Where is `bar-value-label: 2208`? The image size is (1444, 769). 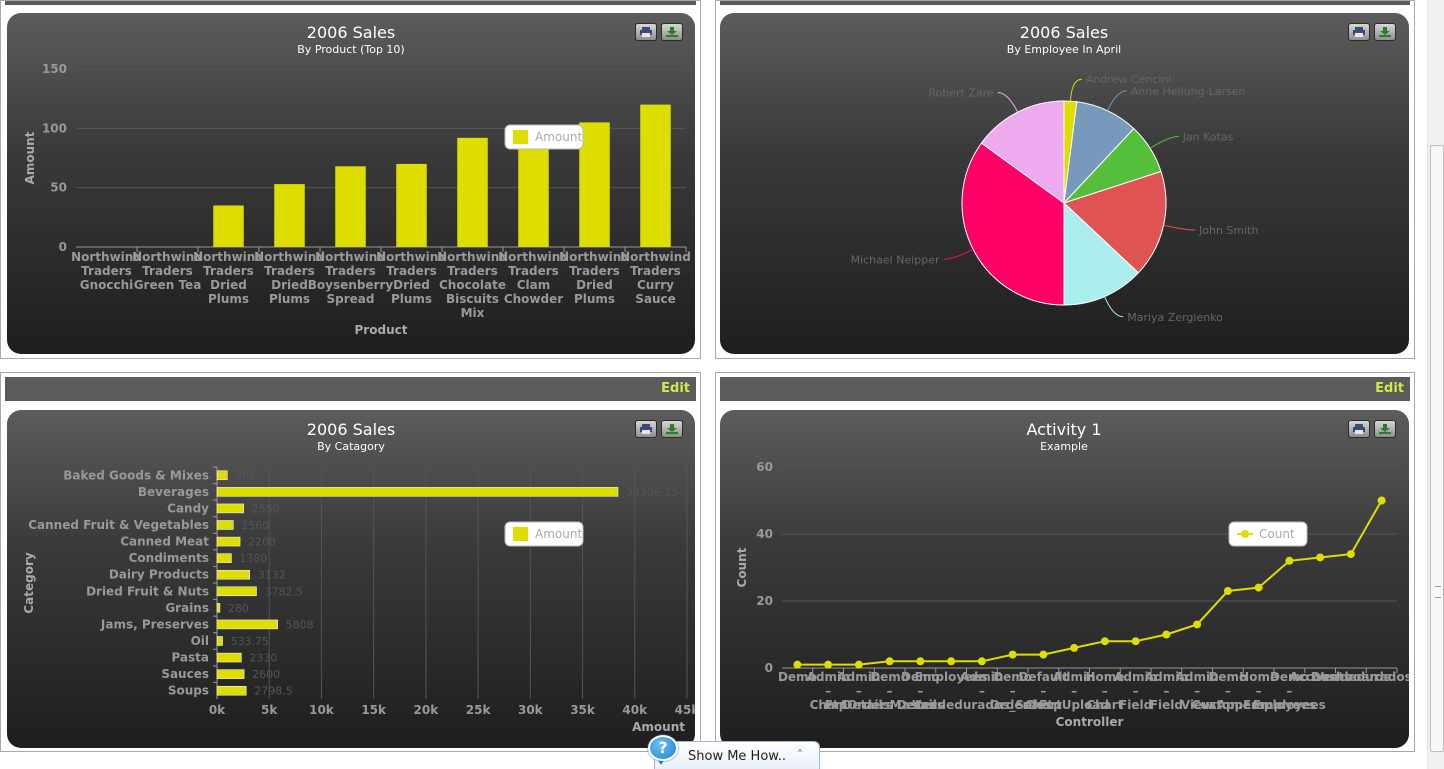
bar-value-label: 2208 is located at coordinates (262, 542).